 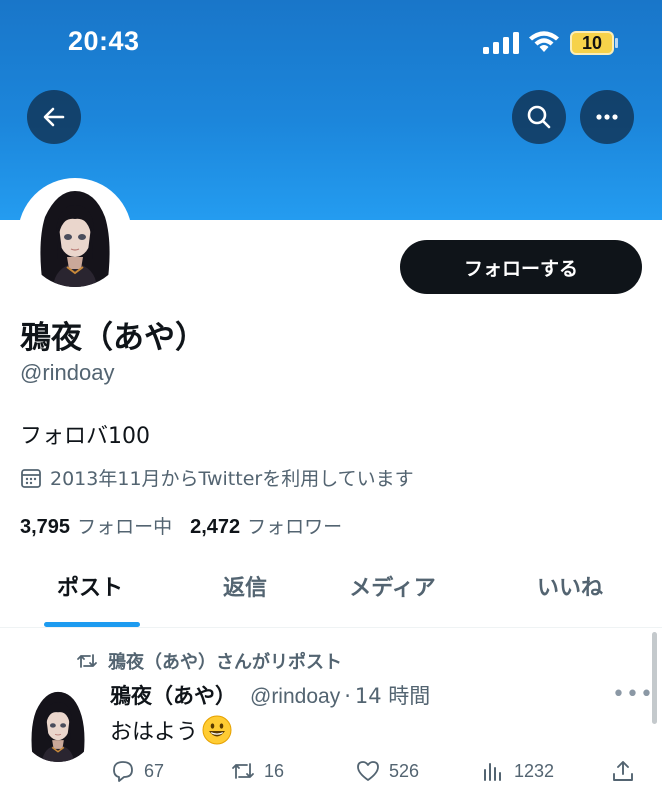 What do you see at coordinates (245, 594) in the screenshot?
I see `tab-replies: 返信` at bounding box center [245, 594].